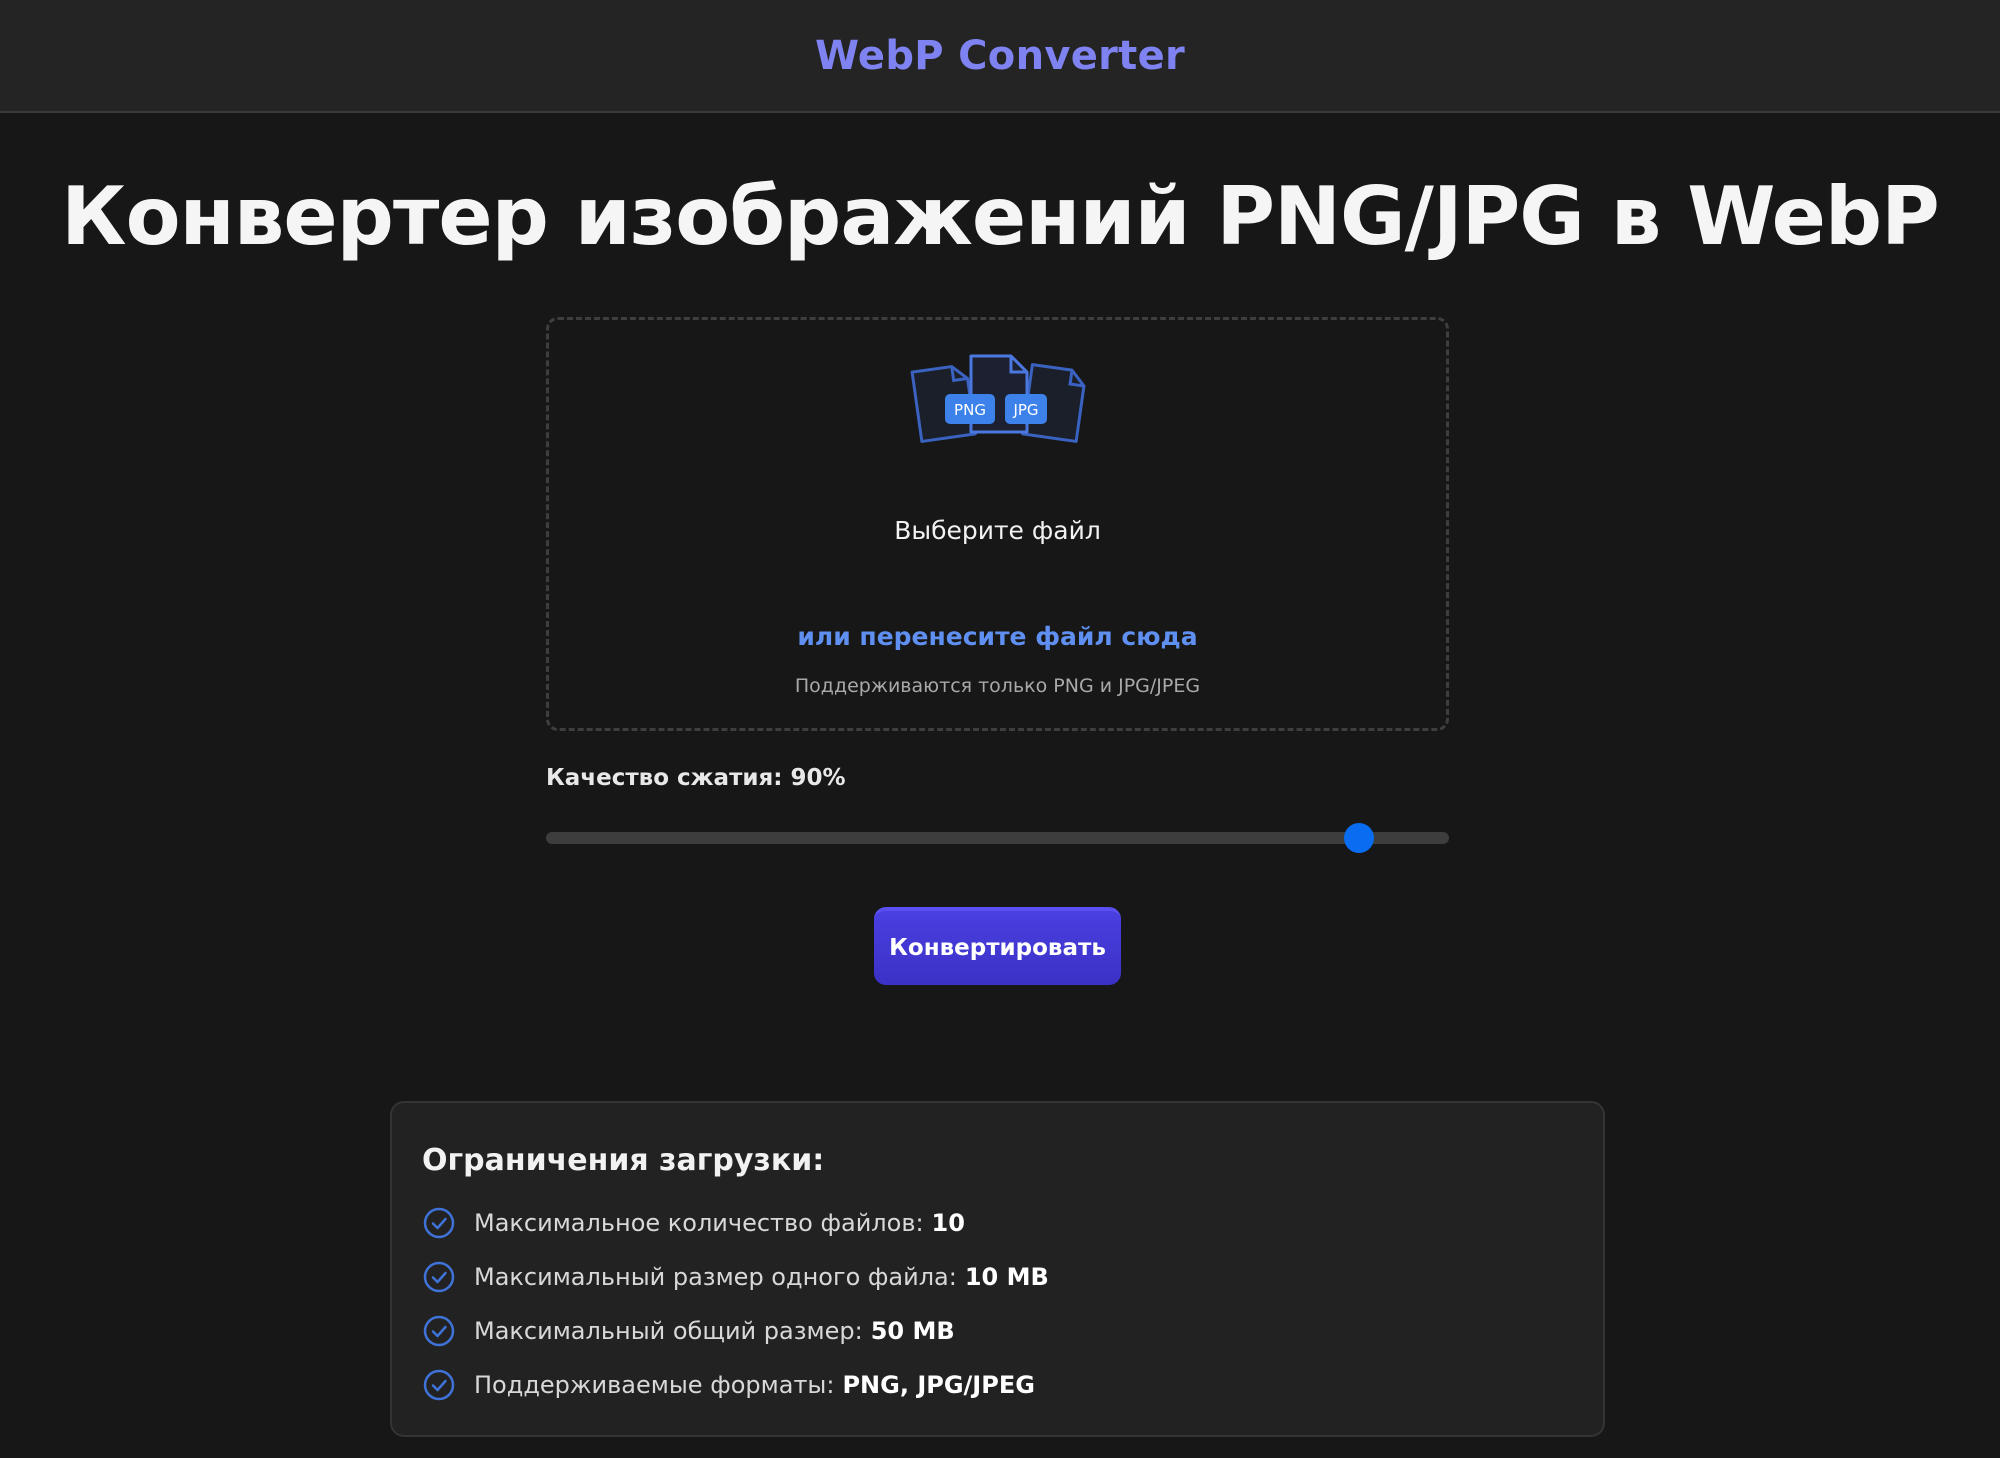 The width and height of the screenshot is (2000, 1458). What do you see at coordinates (818, 778) in the screenshot?
I see `quality-value: 90%` at bounding box center [818, 778].